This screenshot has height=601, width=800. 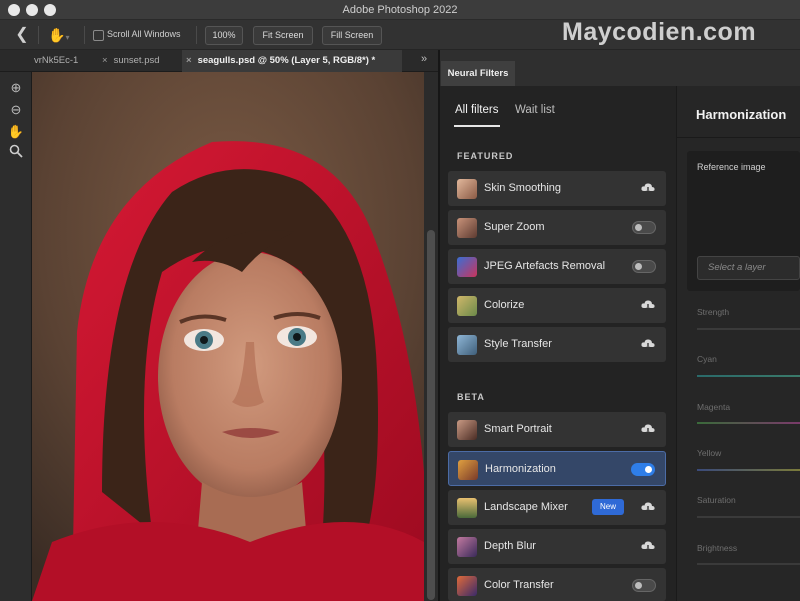 I want to click on zoom-out-icon: ⊖, so click(x=16, y=110).